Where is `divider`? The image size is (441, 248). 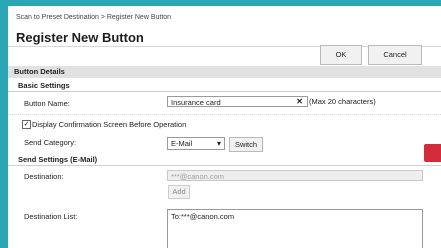 divider is located at coordinates (224, 115).